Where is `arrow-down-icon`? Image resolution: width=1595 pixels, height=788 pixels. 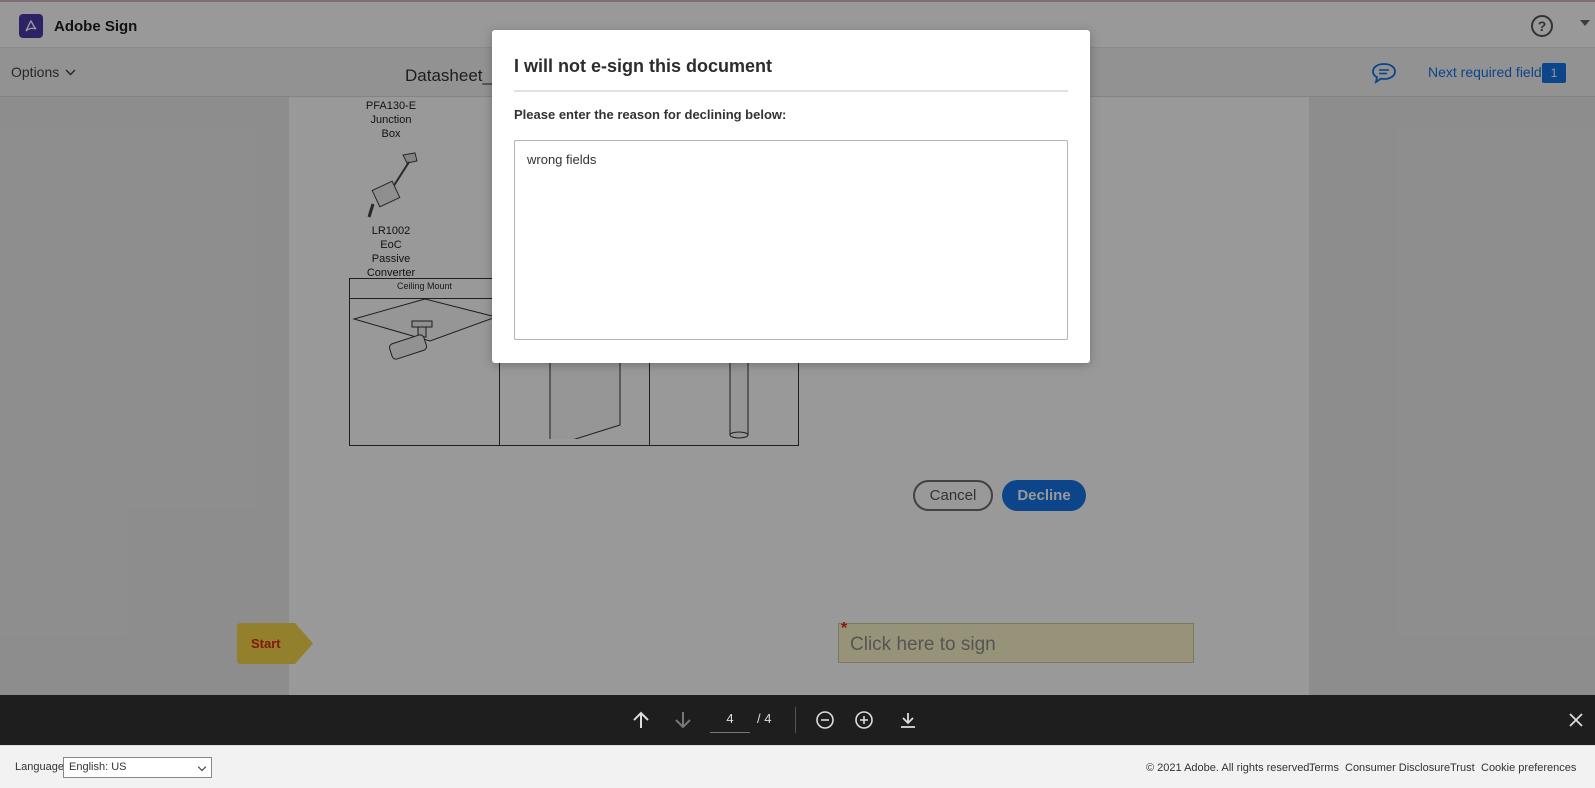
arrow-down-icon is located at coordinates (683, 720).